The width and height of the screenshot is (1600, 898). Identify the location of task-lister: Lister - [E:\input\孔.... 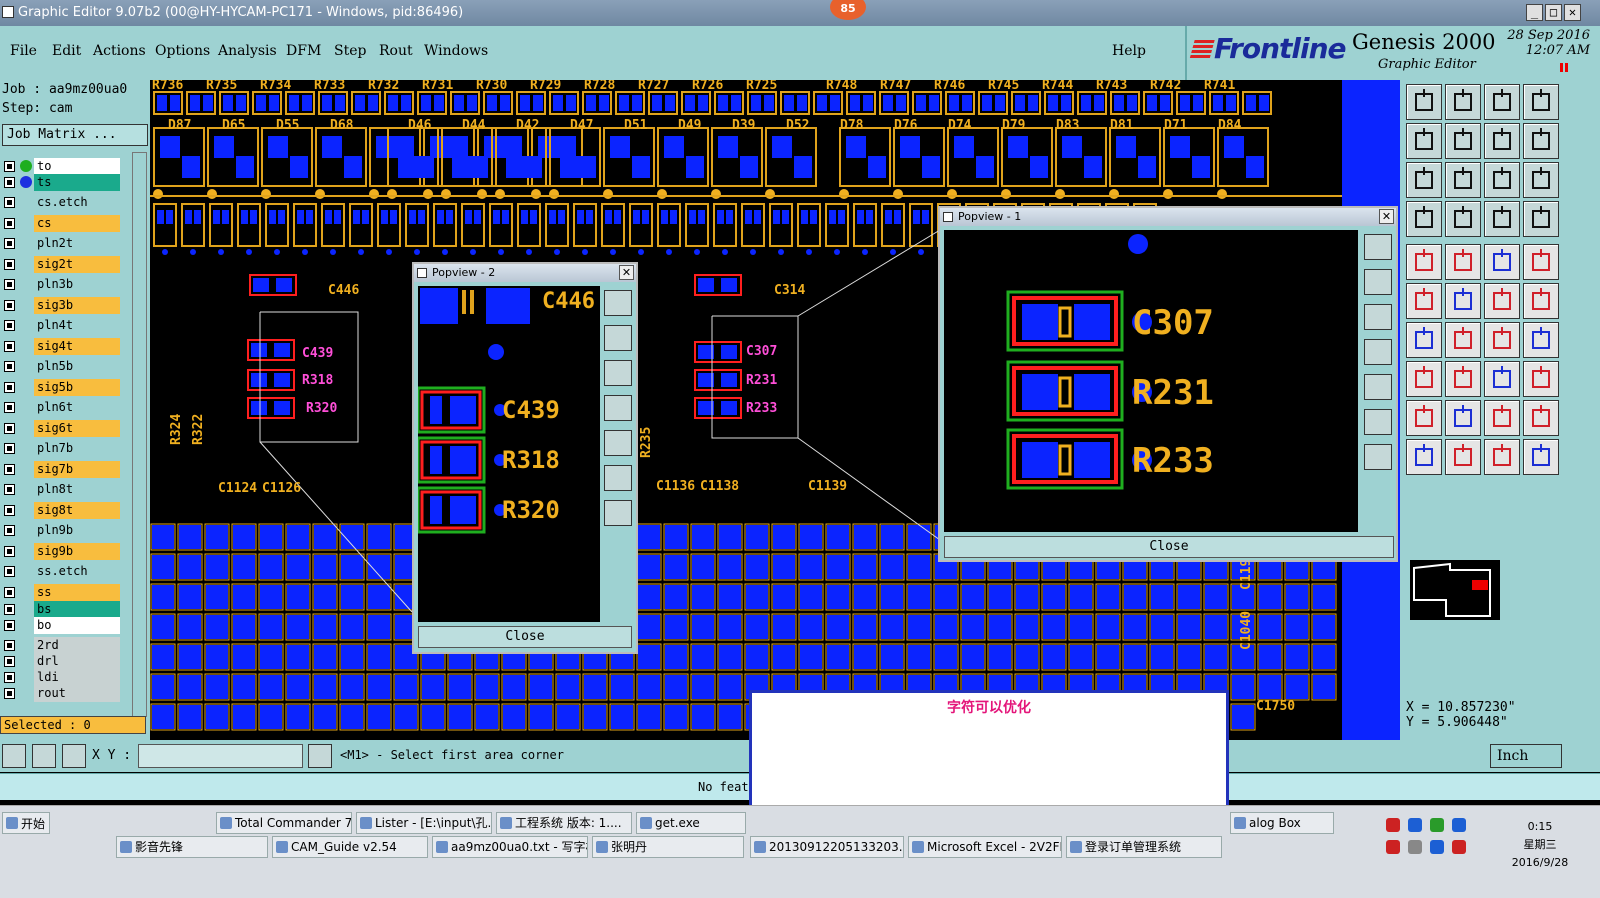
(424, 823).